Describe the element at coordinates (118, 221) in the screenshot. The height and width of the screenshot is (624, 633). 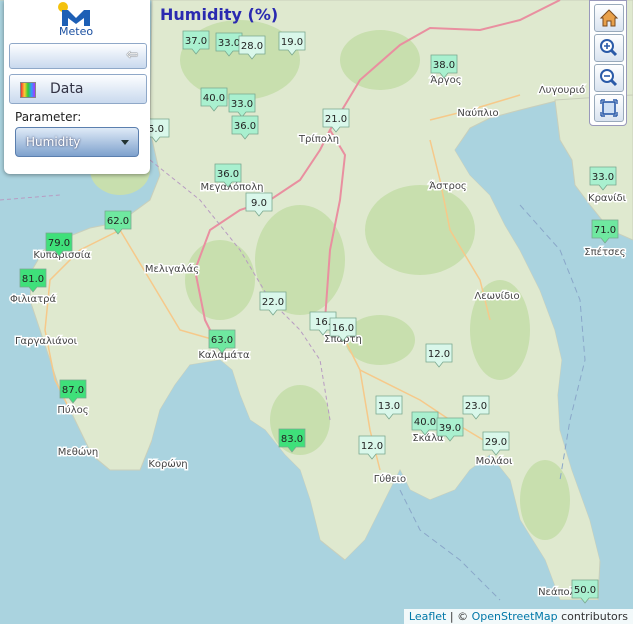
I see `station-value: 62.0` at that location.